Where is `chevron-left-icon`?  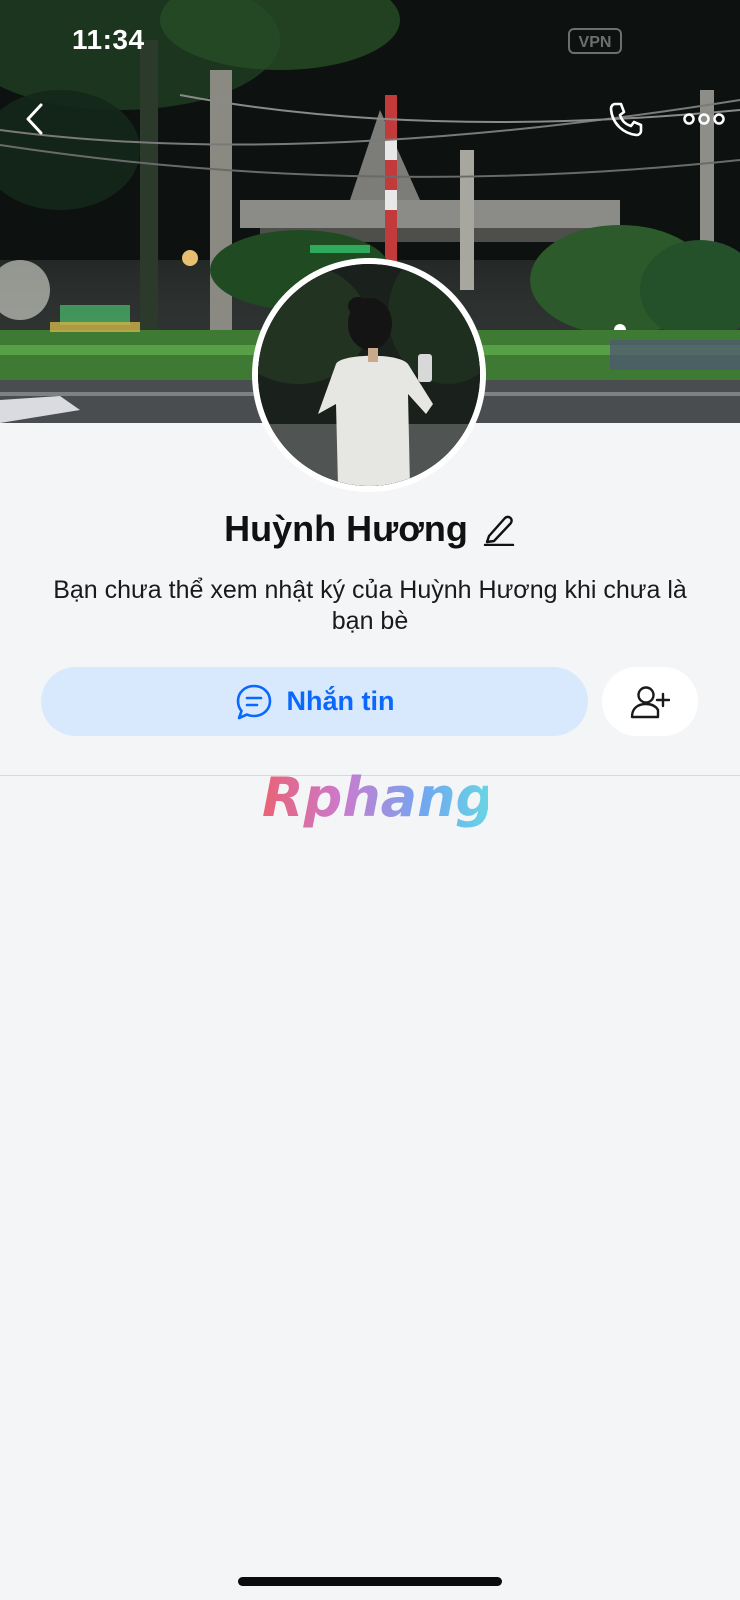
chevron-left-icon is located at coordinates (34, 119).